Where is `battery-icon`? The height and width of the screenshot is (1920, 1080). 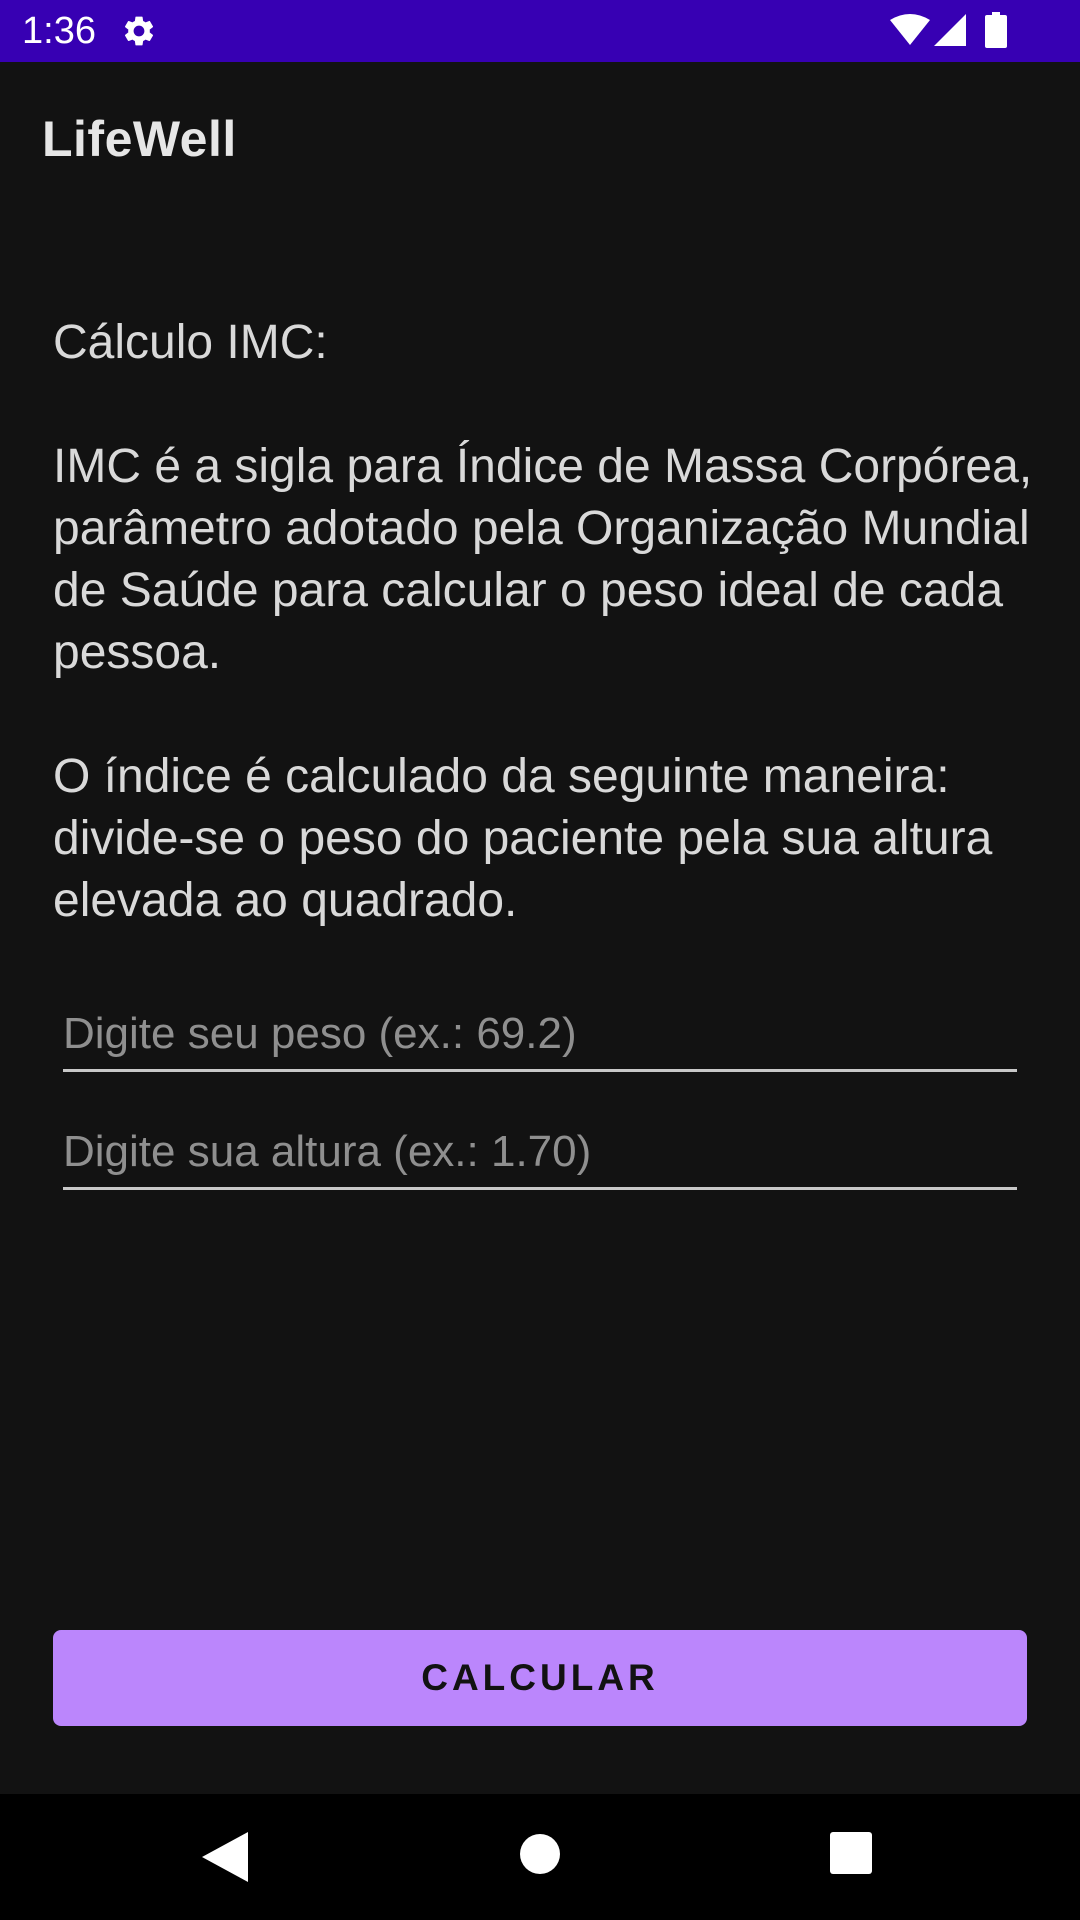 battery-icon is located at coordinates (996, 30).